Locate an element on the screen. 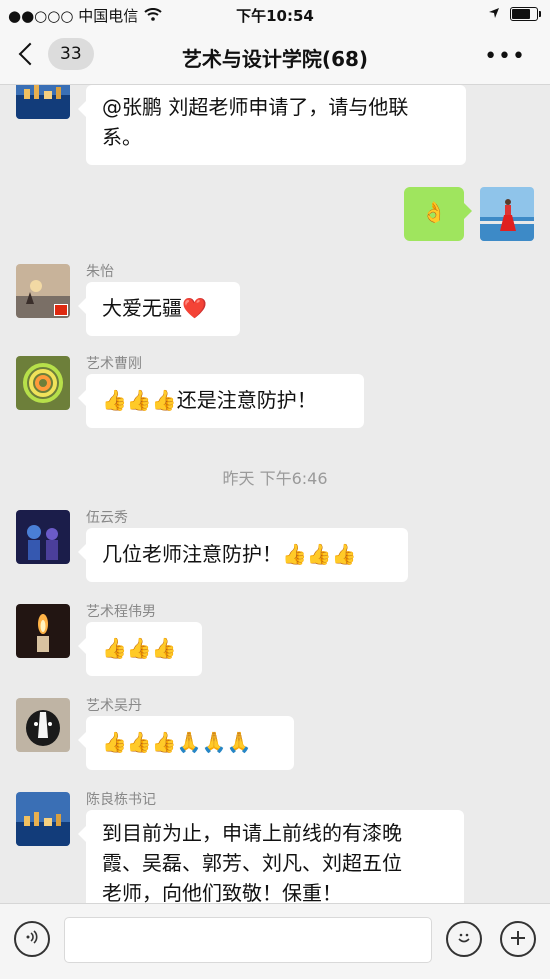  plus-button is located at coordinates (518, 939).